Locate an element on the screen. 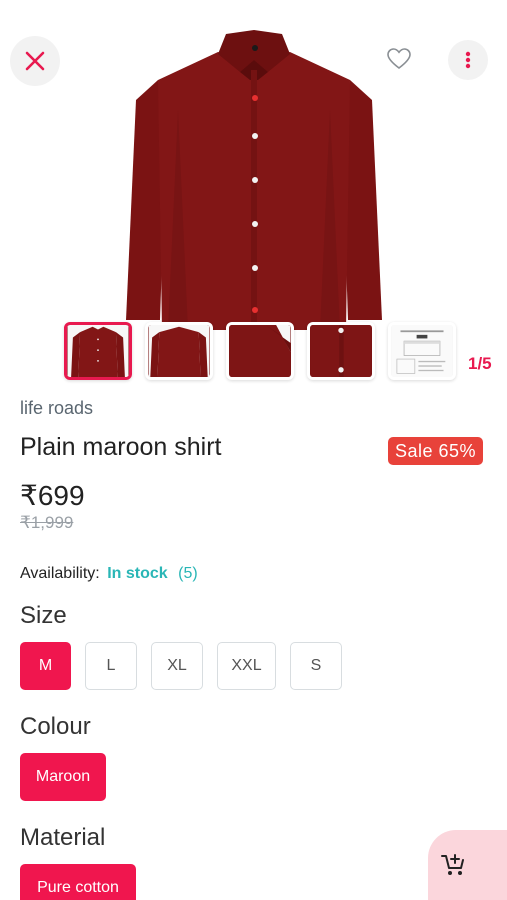 The image size is (507, 900). shirt-collar-thumbnail-image is located at coordinates (260, 351).